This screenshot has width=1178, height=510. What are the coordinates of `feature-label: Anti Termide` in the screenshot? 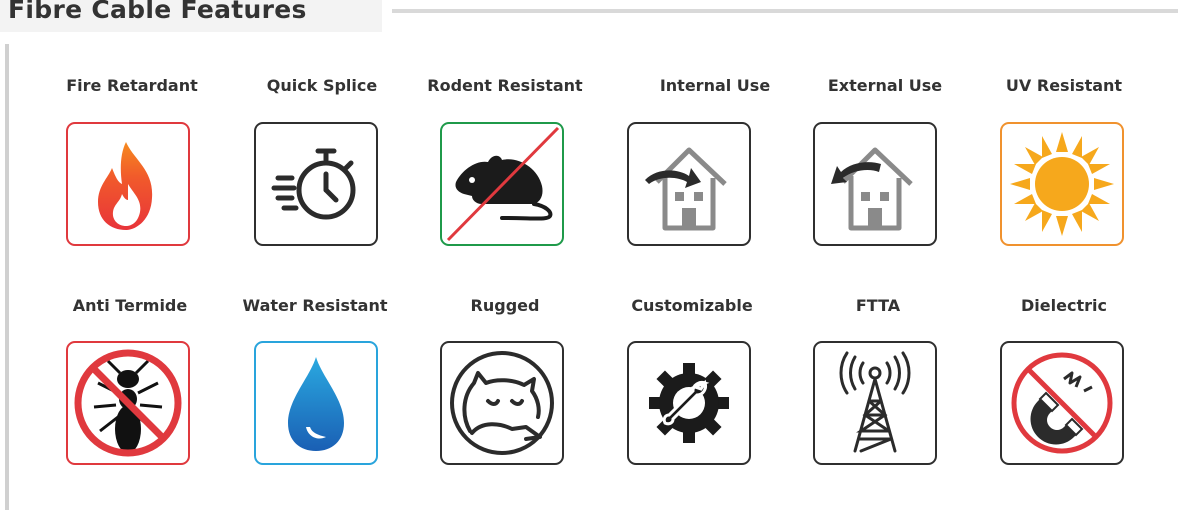 It's located at (130, 305).